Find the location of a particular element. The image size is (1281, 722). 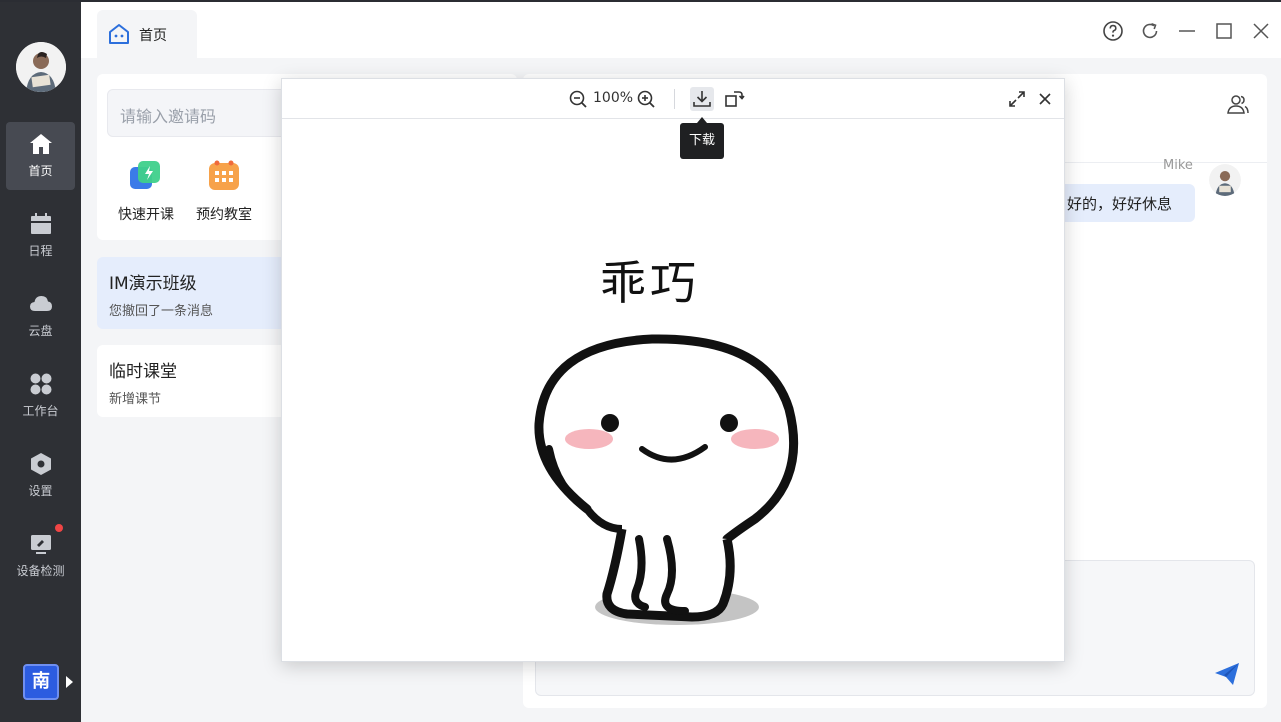

zoom-out-icon is located at coordinates (578, 99).